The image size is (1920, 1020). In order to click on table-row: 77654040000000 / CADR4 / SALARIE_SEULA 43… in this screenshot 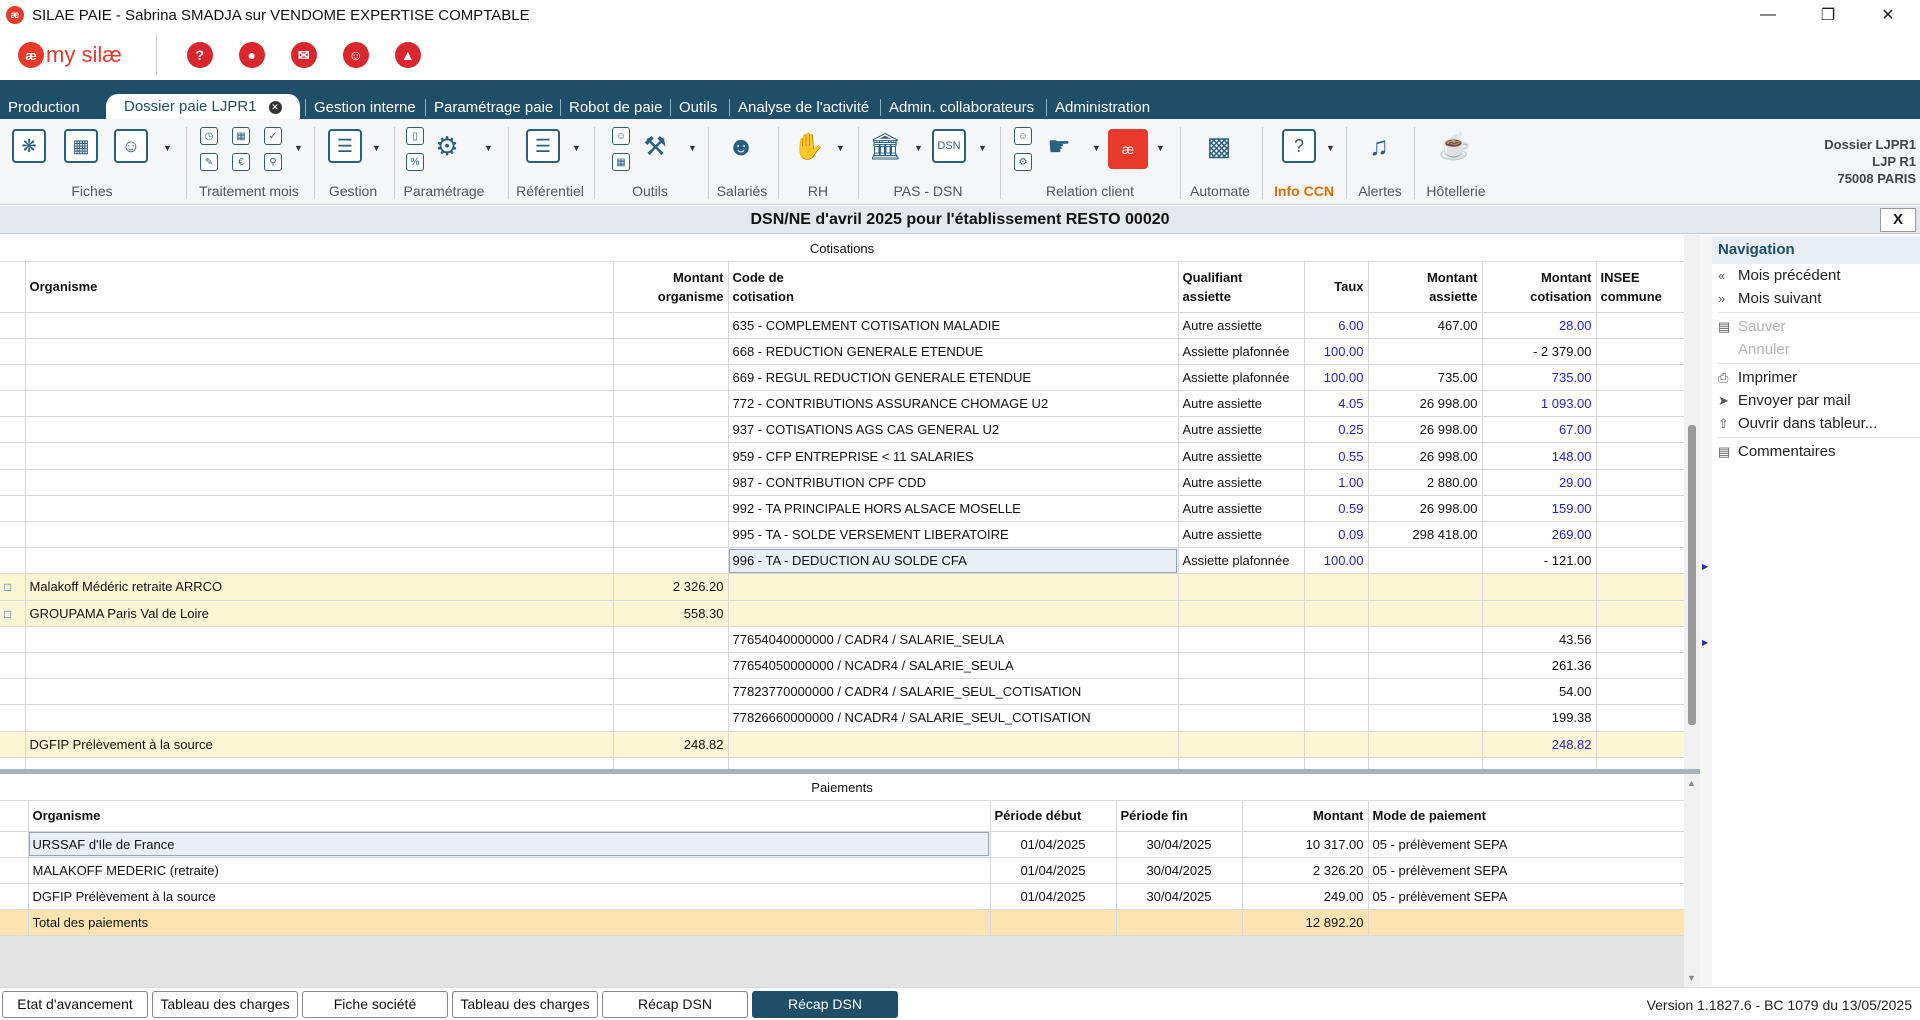, I will do `click(842, 639)`.